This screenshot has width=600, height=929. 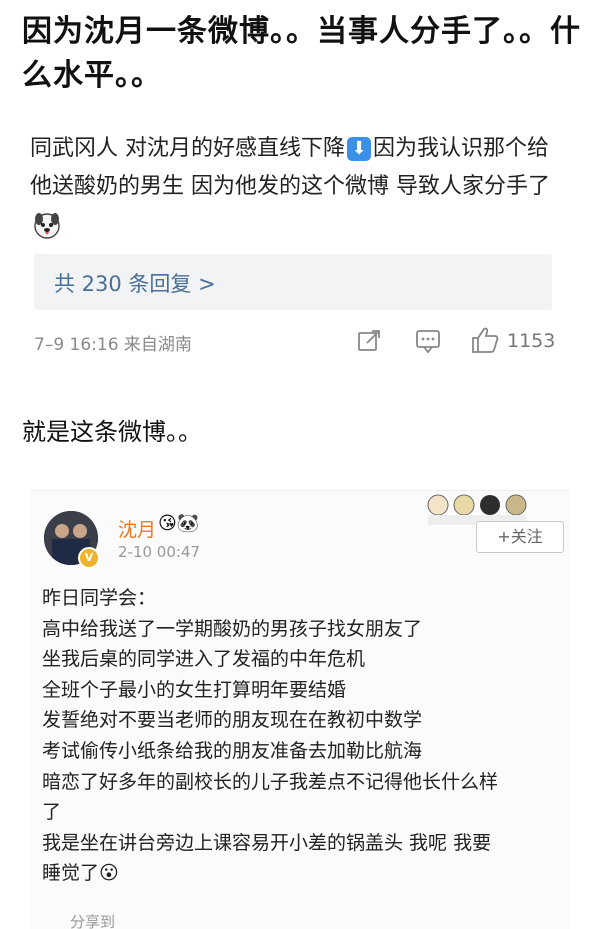 What do you see at coordinates (80, 873) in the screenshot?
I see `post-line: 睡觉了😮` at bounding box center [80, 873].